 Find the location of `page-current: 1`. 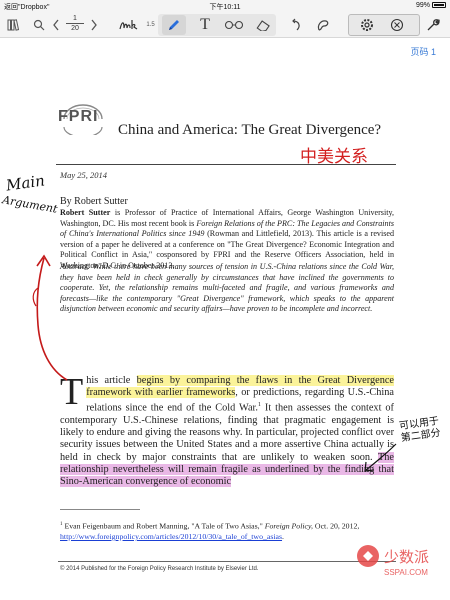

page-current: 1 is located at coordinates (75, 18).